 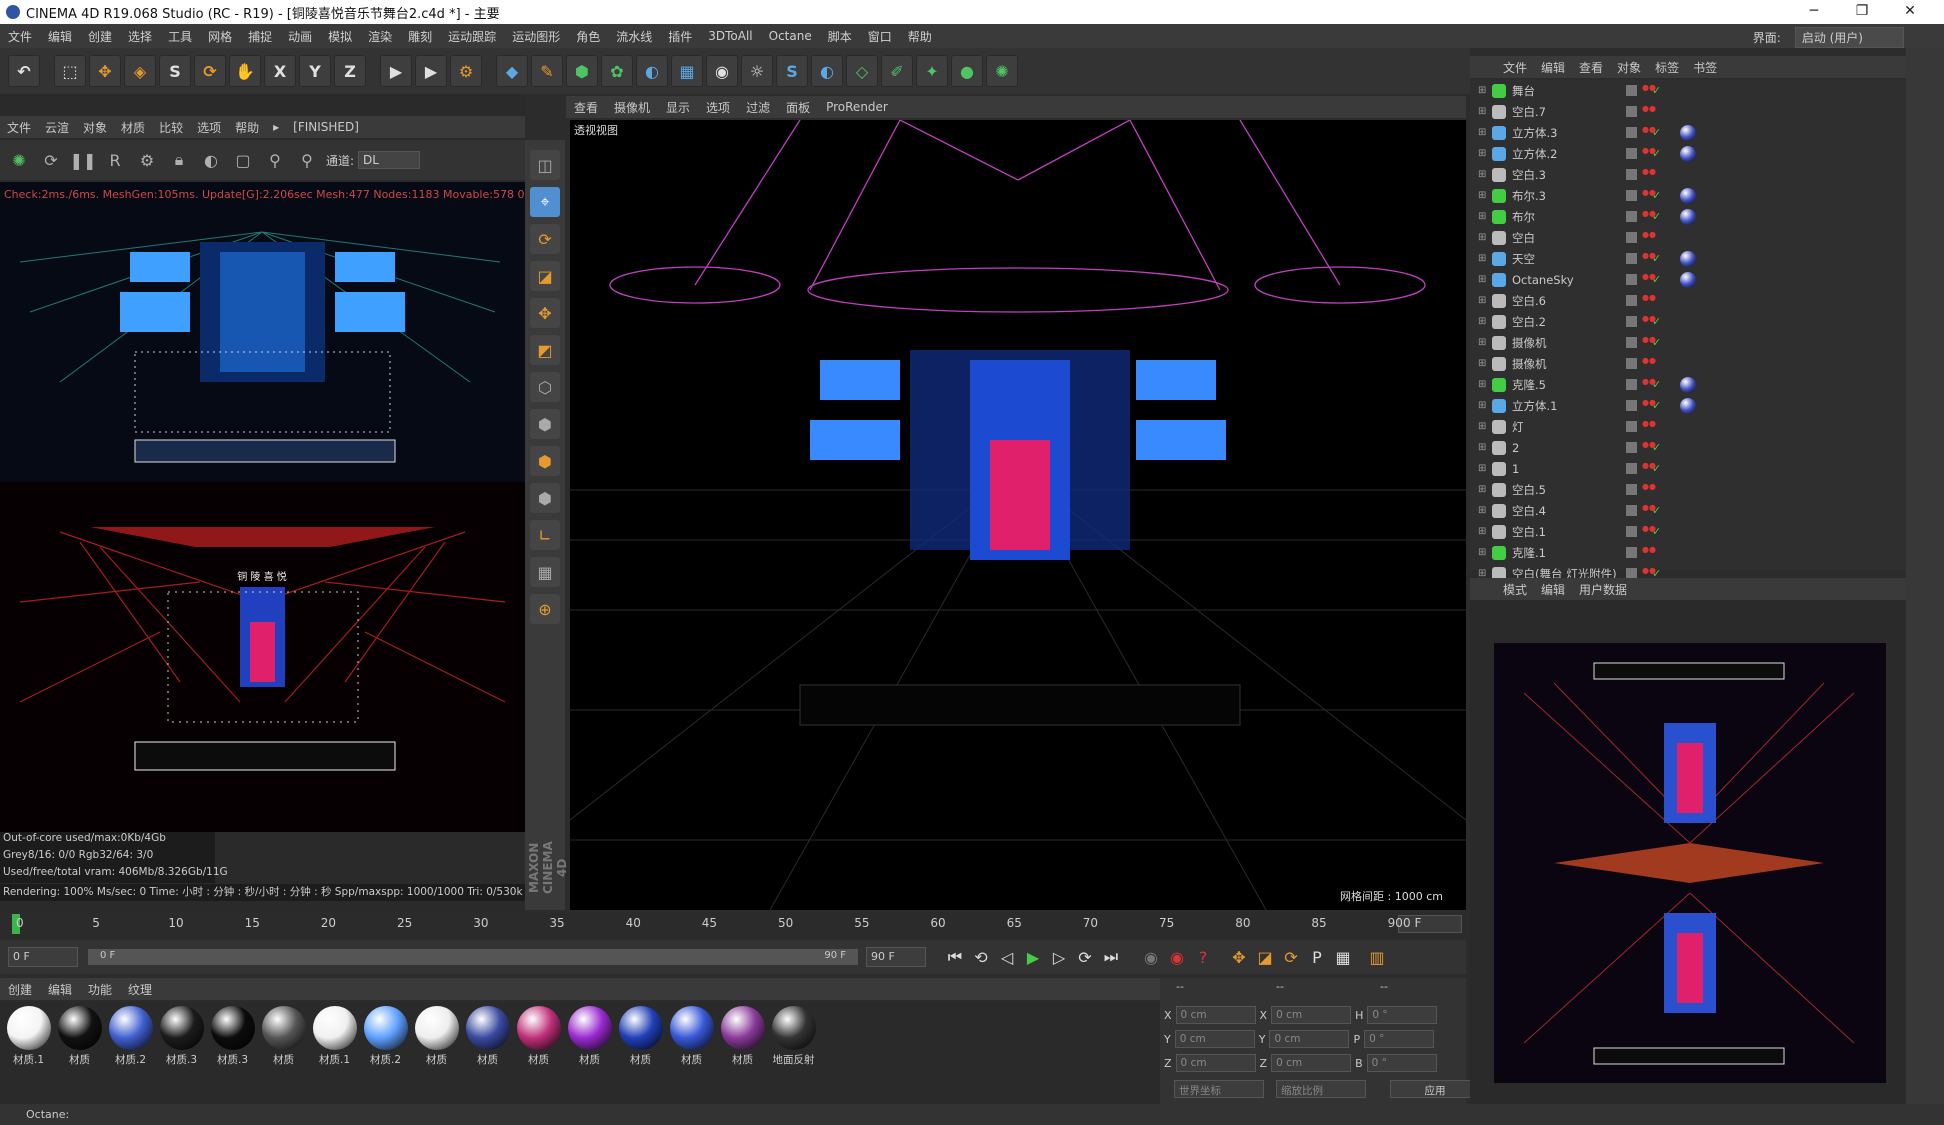 I want to click on deformer-icon: ◐, so click(x=652, y=71).